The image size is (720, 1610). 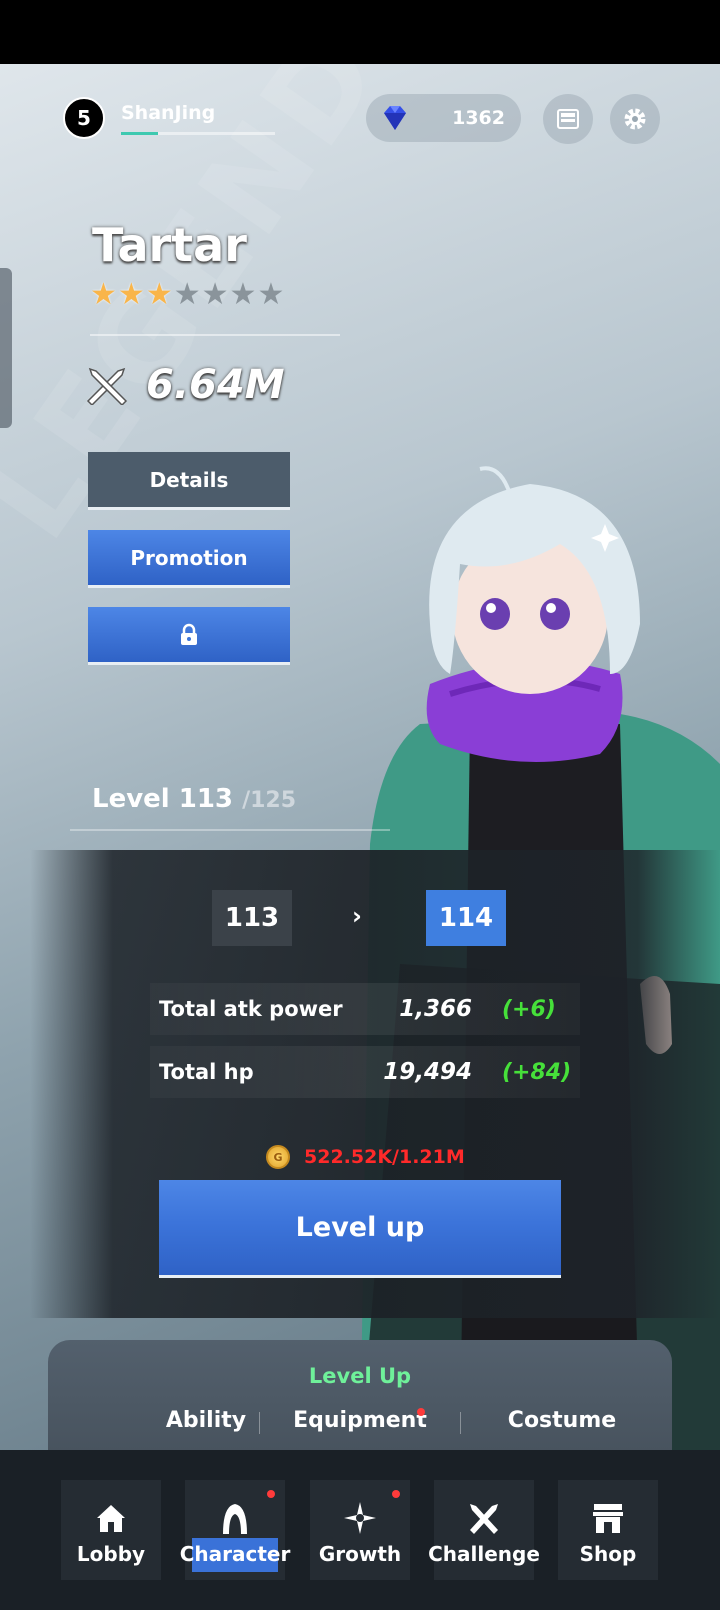 I want to click on nav-label: Shop, so click(x=608, y=1554).